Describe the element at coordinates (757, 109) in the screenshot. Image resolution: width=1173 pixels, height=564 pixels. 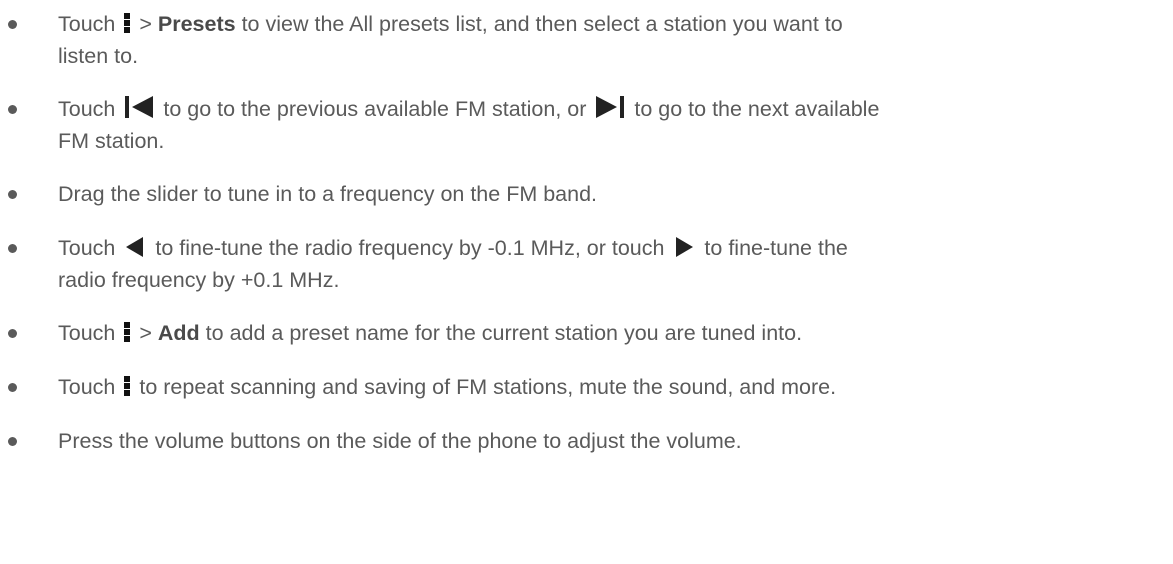
I see `text-rest: to go to the next available` at that location.